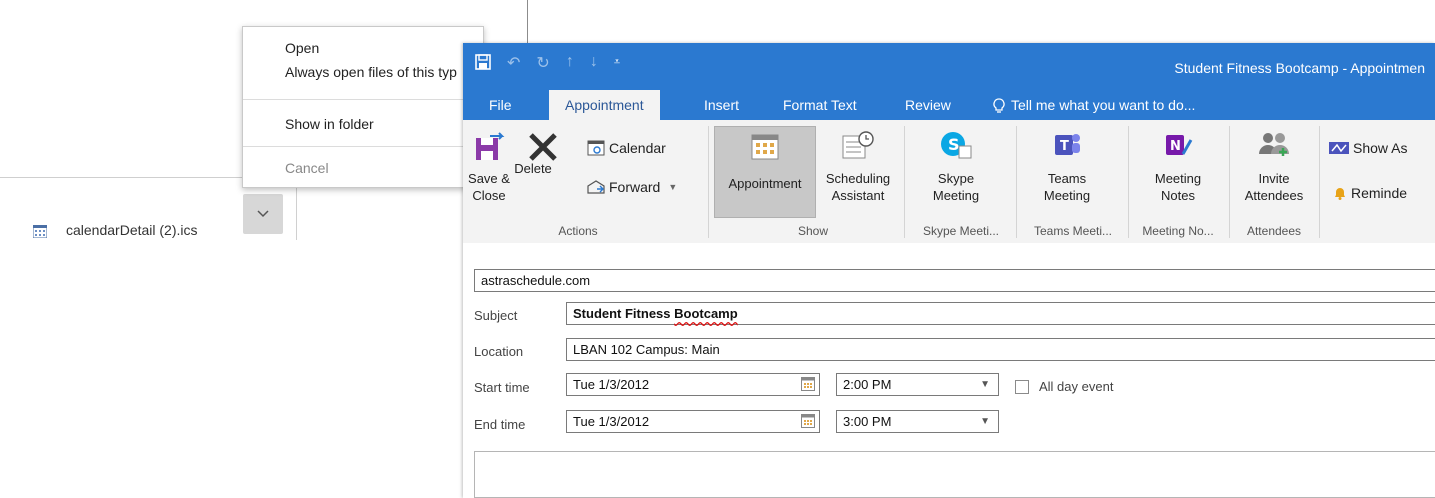 The image size is (1435, 498). Describe the element at coordinates (594, 63) in the screenshot. I see `down-arrow-icon: ↓` at that location.